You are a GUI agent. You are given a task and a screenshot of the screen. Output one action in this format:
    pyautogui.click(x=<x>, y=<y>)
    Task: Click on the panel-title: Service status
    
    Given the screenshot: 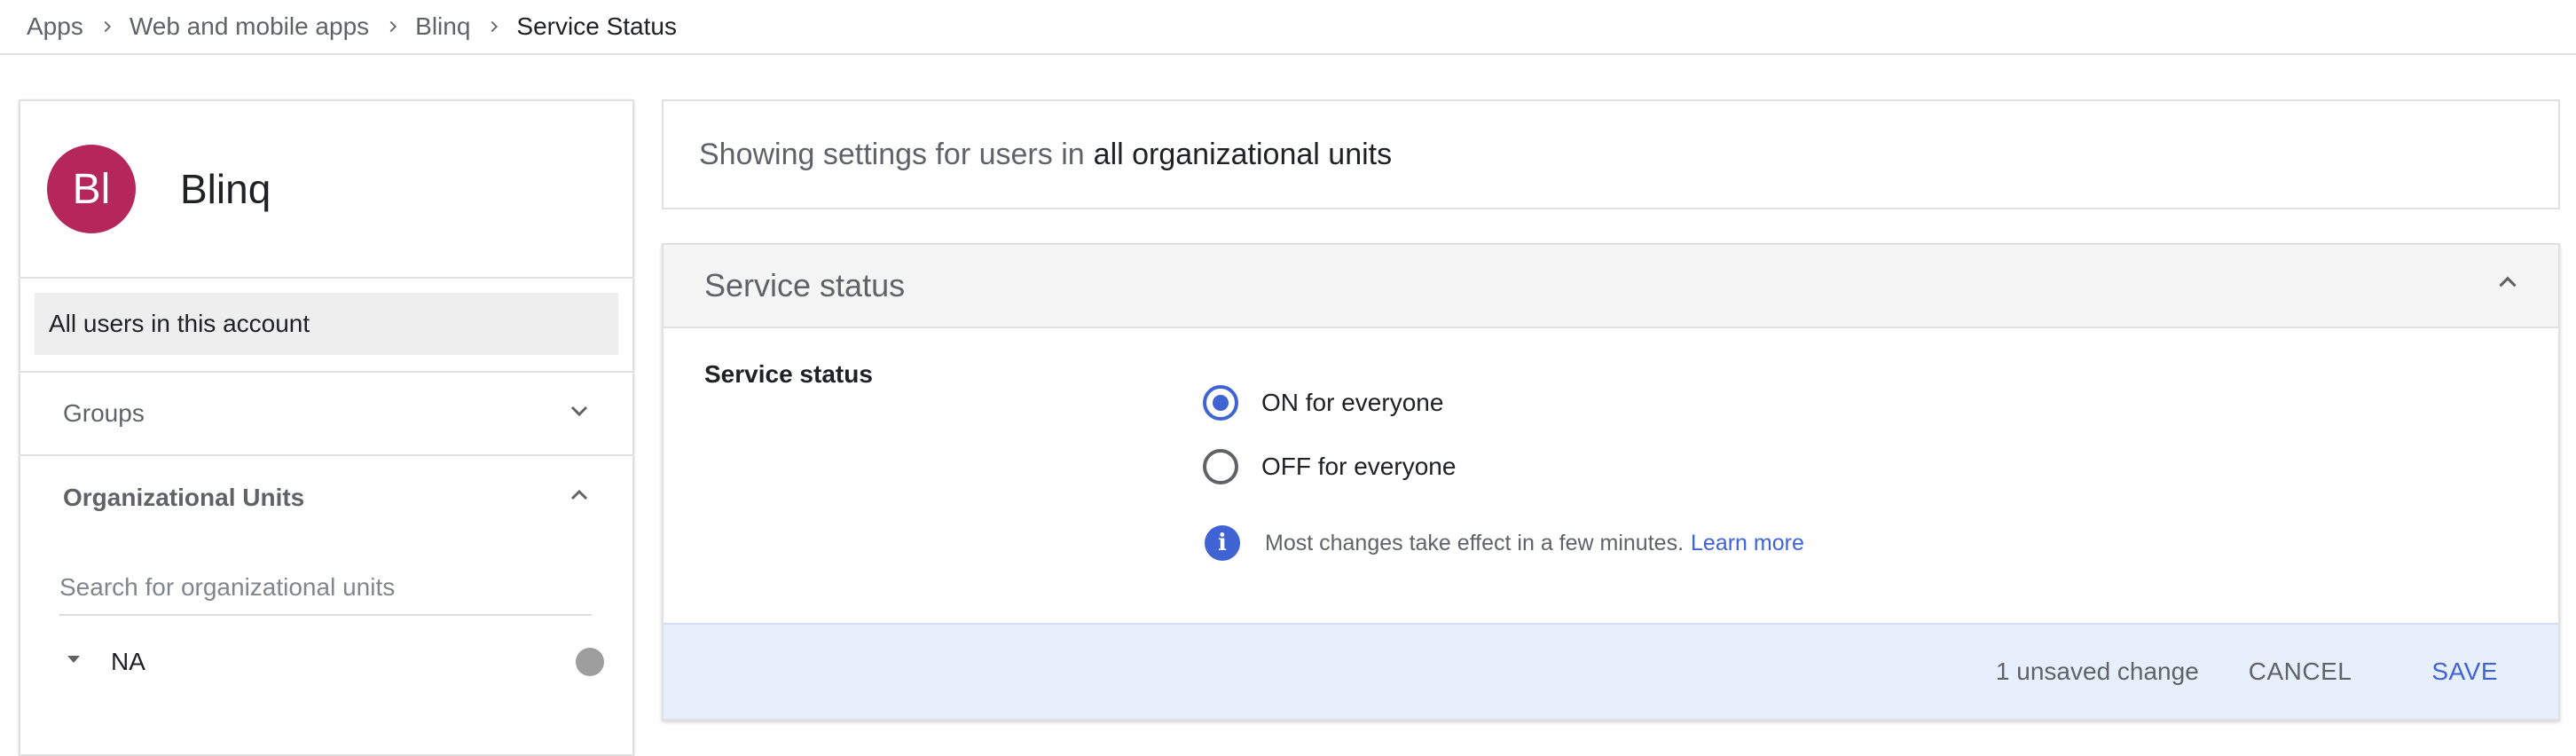 What is the action you would take?
    pyautogui.click(x=805, y=285)
    